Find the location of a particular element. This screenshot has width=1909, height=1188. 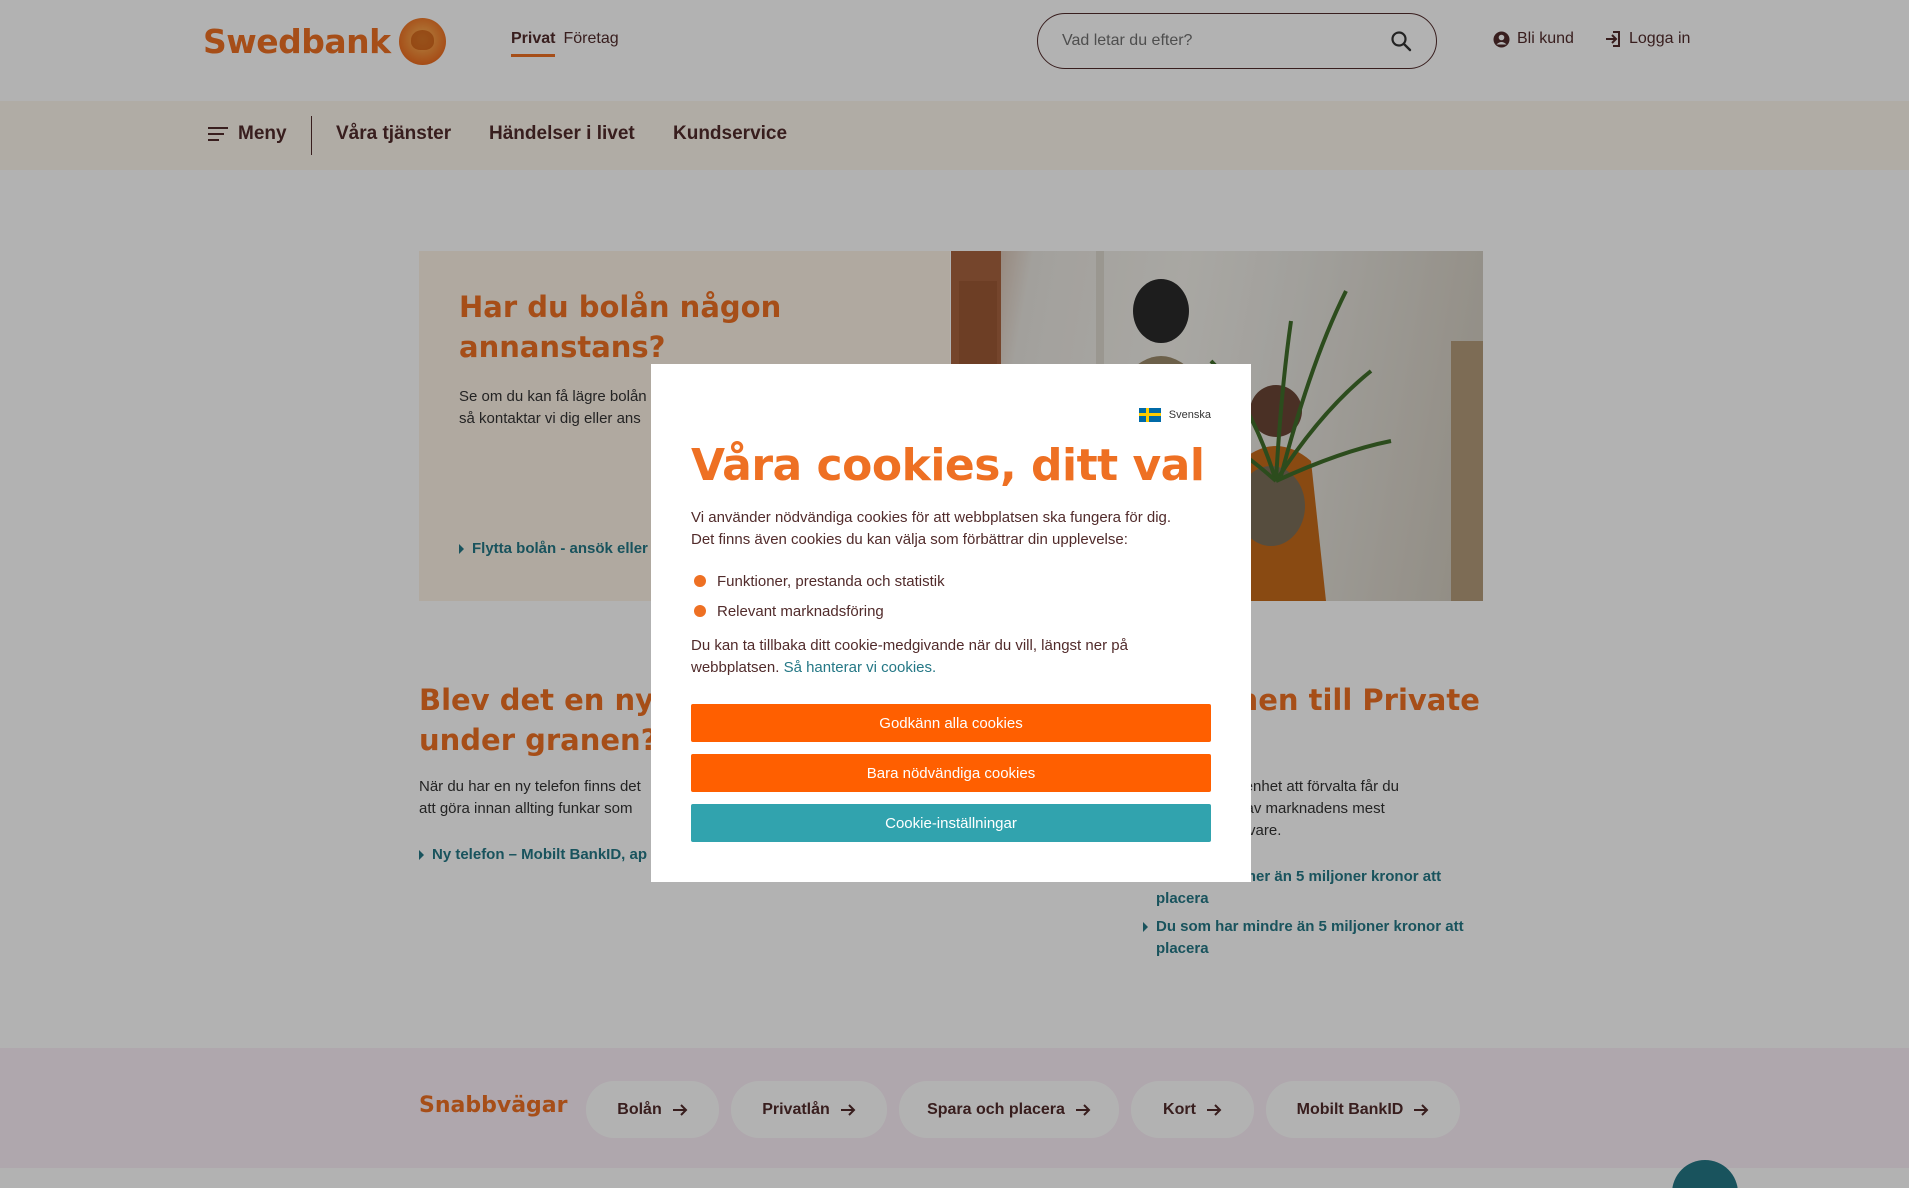

list-item: Funktioner, prestanda och statistik is located at coordinates (818, 581).